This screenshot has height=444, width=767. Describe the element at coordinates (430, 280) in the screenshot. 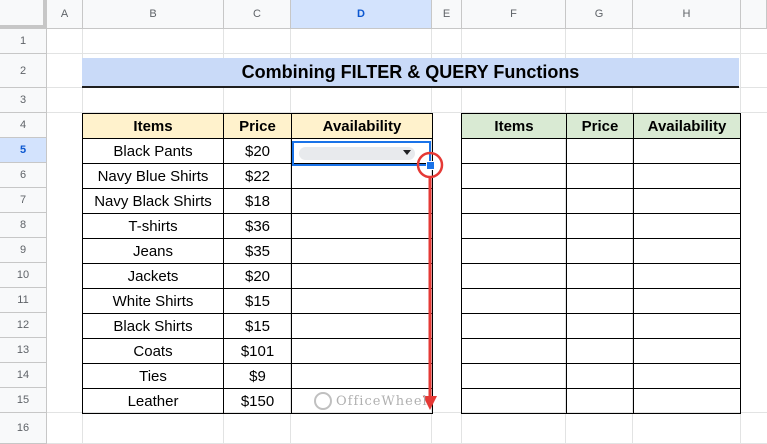

I see `drag-annotation` at that location.